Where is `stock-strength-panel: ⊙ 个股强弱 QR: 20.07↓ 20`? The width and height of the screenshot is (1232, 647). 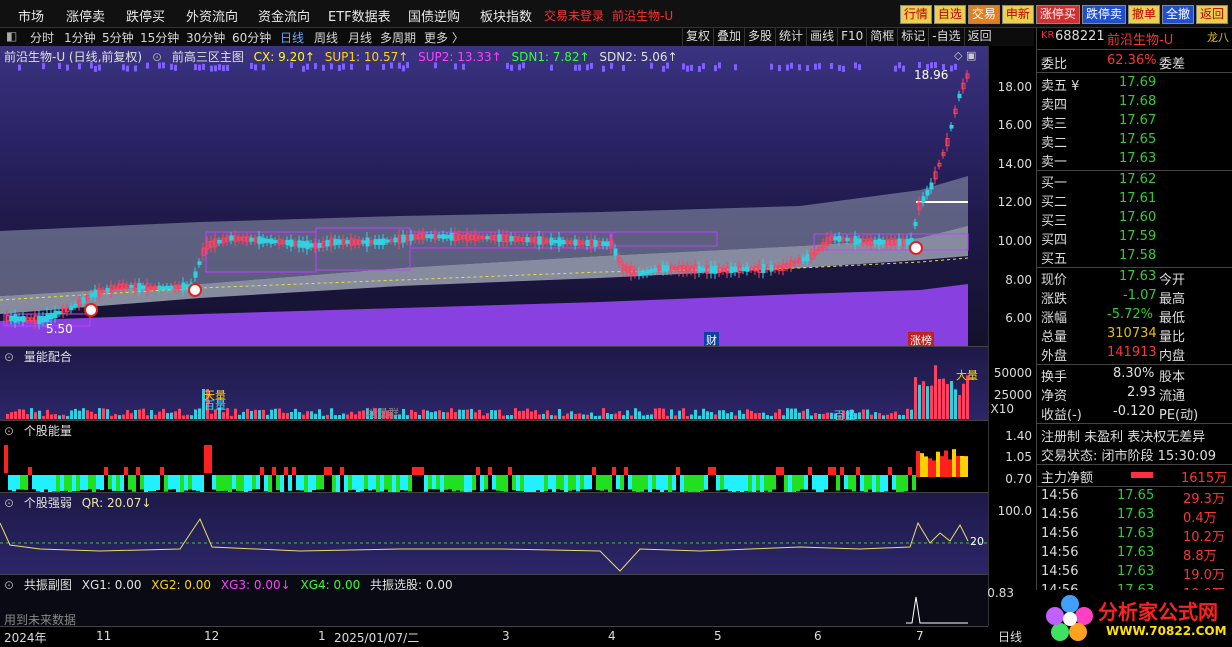
stock-strength-panel: ⊙ 个股强弱 QR: 20.07↓ 20 is located at coordinates (494, 533).